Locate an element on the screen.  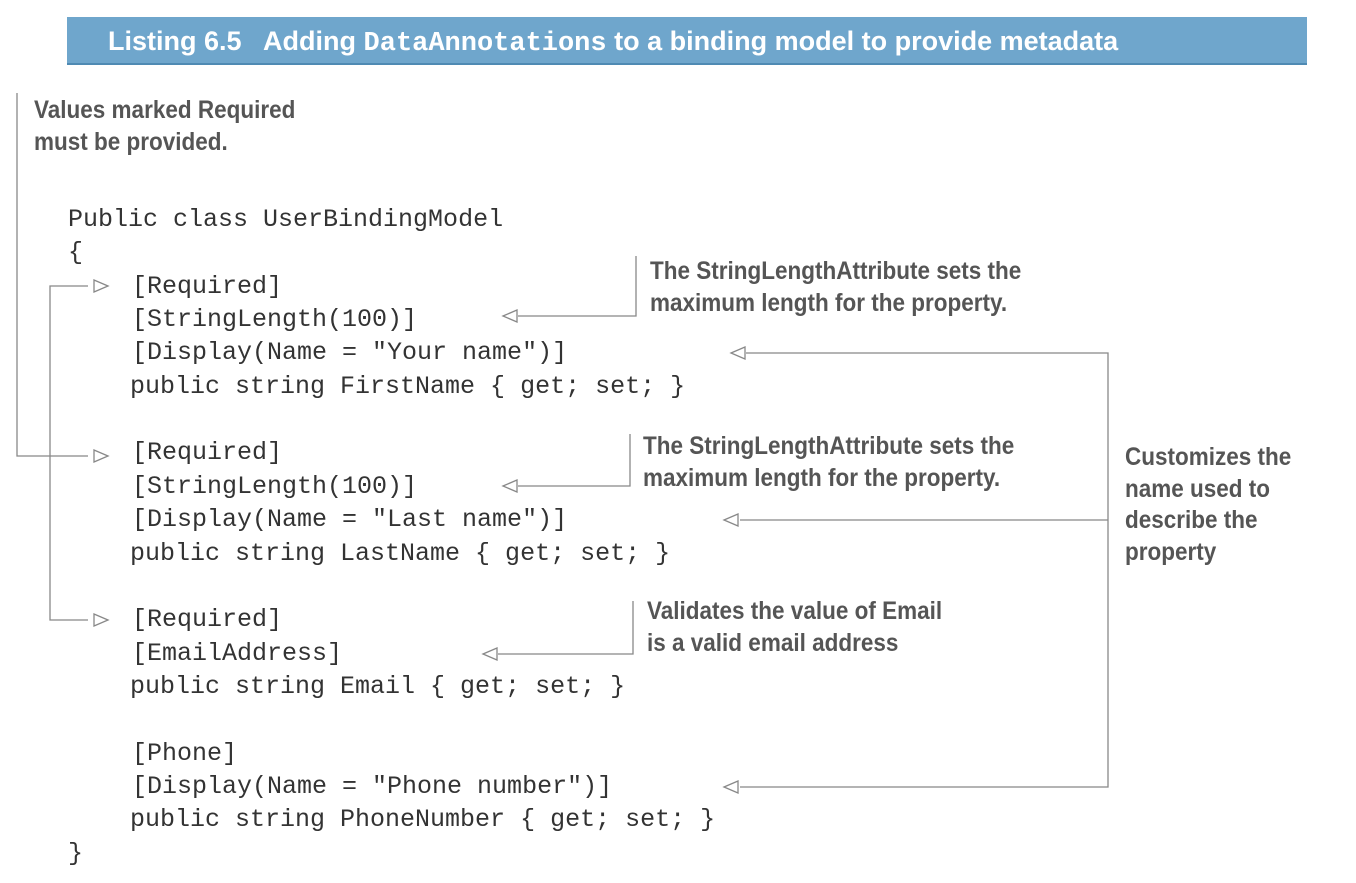
code-line-open-brace: { is located at coordinates (76, 252).